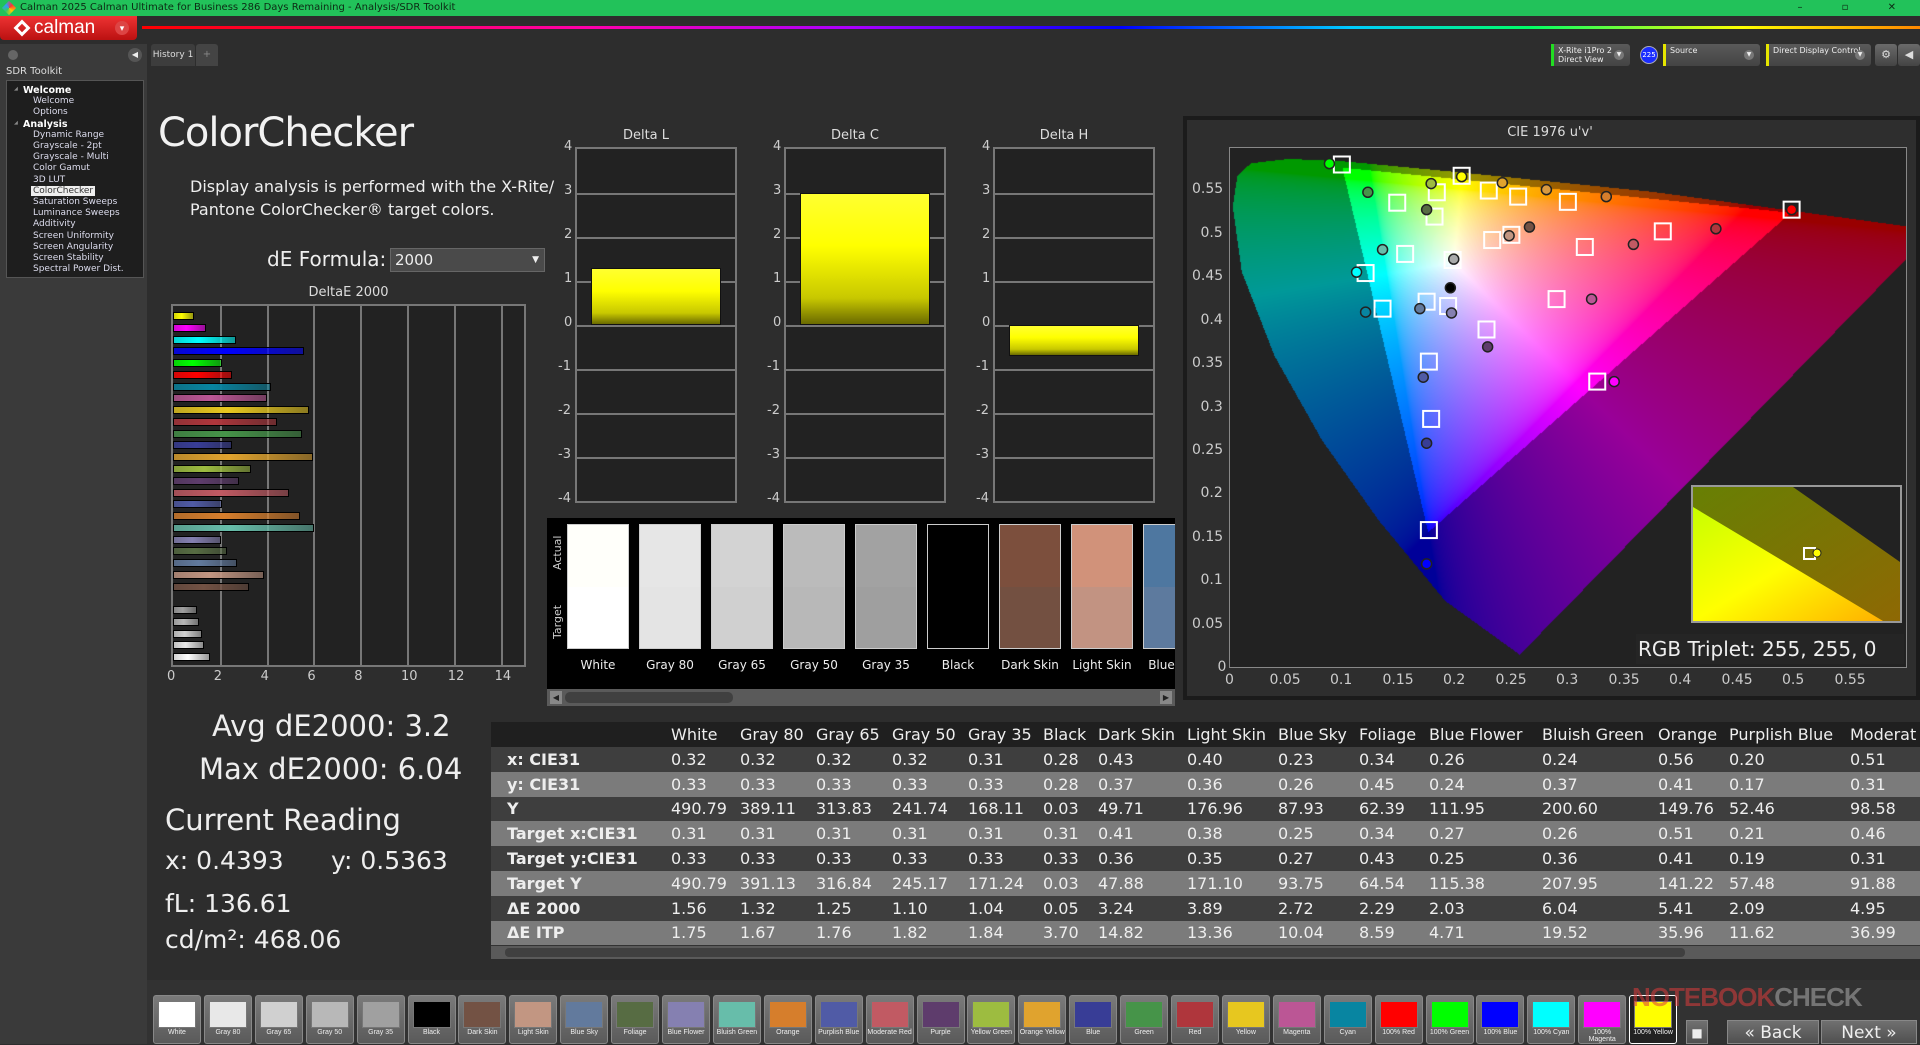 The height and width of the screenshot is (1045, 1920). Describe the element at coordinates (1138, 734) in the screenshot. I see `column-header: Dark Skin` at that location.